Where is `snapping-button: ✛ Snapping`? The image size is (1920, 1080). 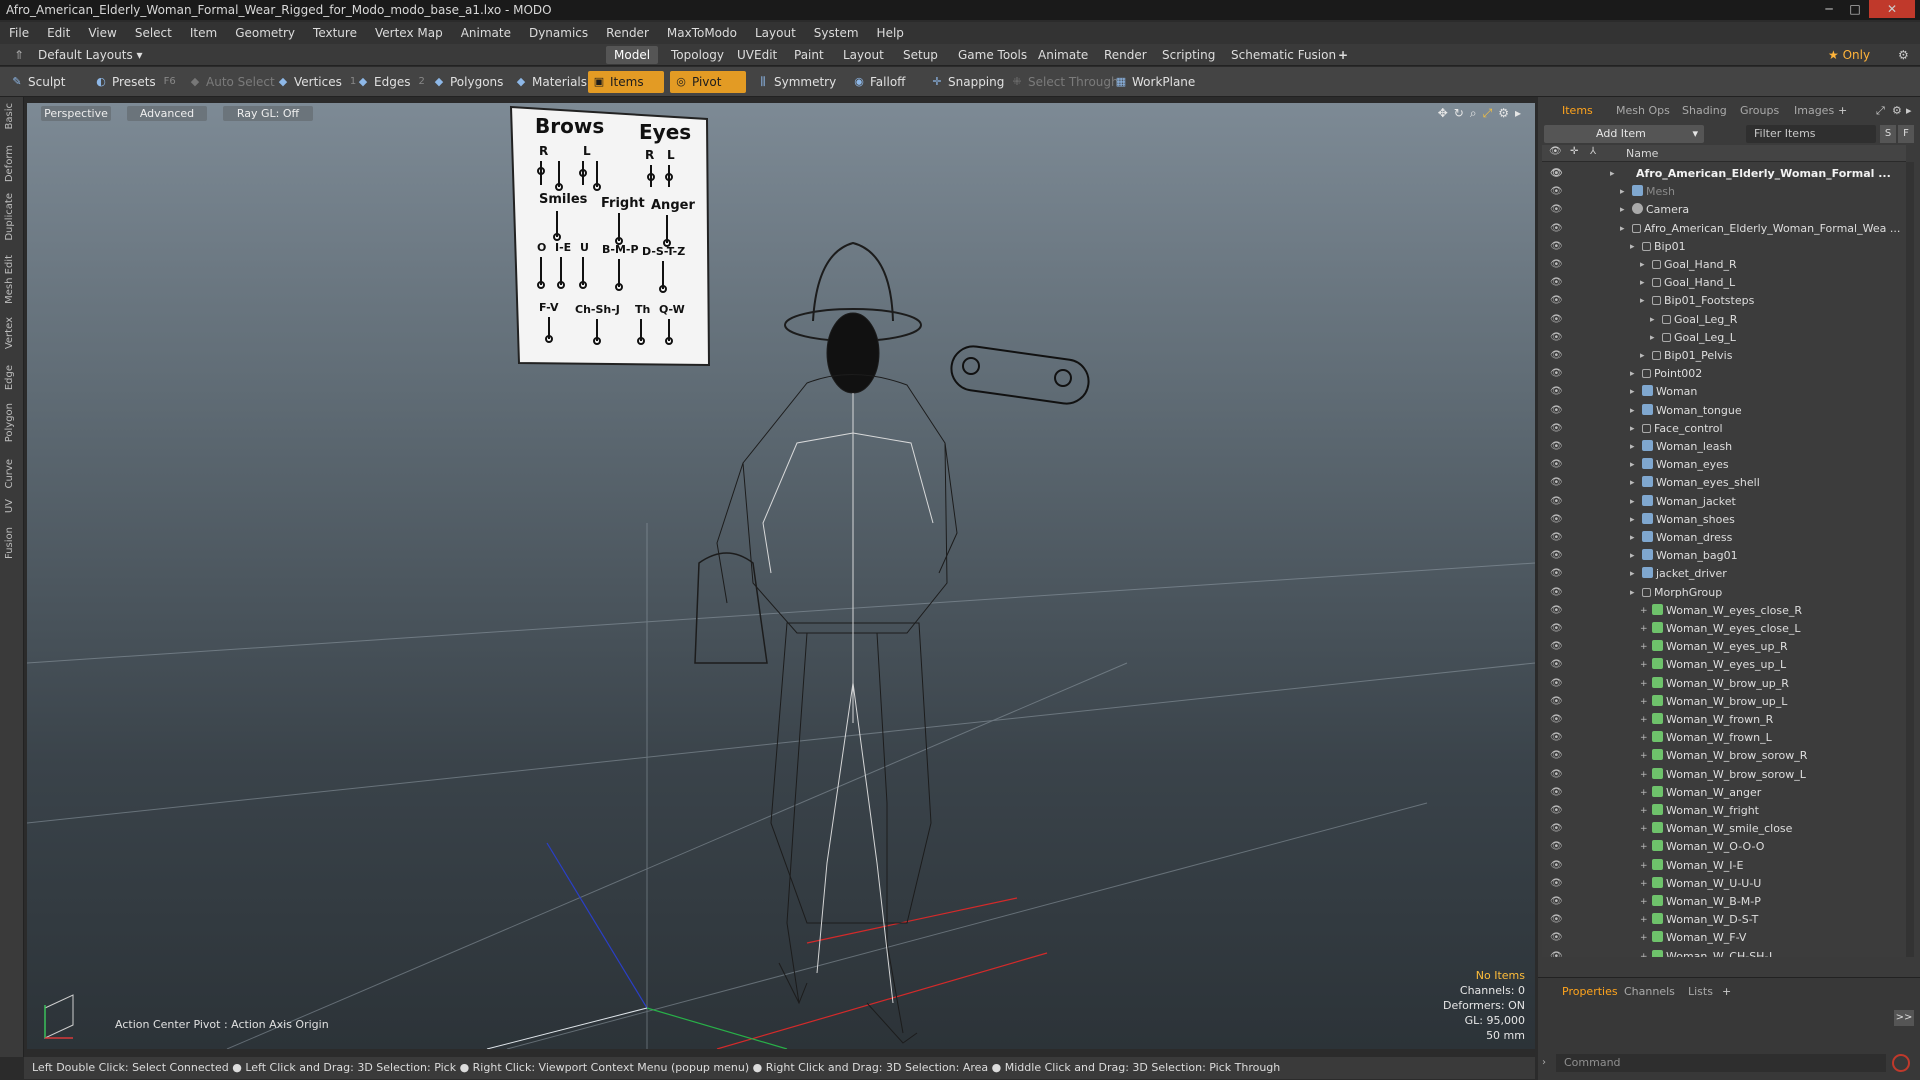 snapping-button: ✛ Snapping is located at coordinates (968, 82).